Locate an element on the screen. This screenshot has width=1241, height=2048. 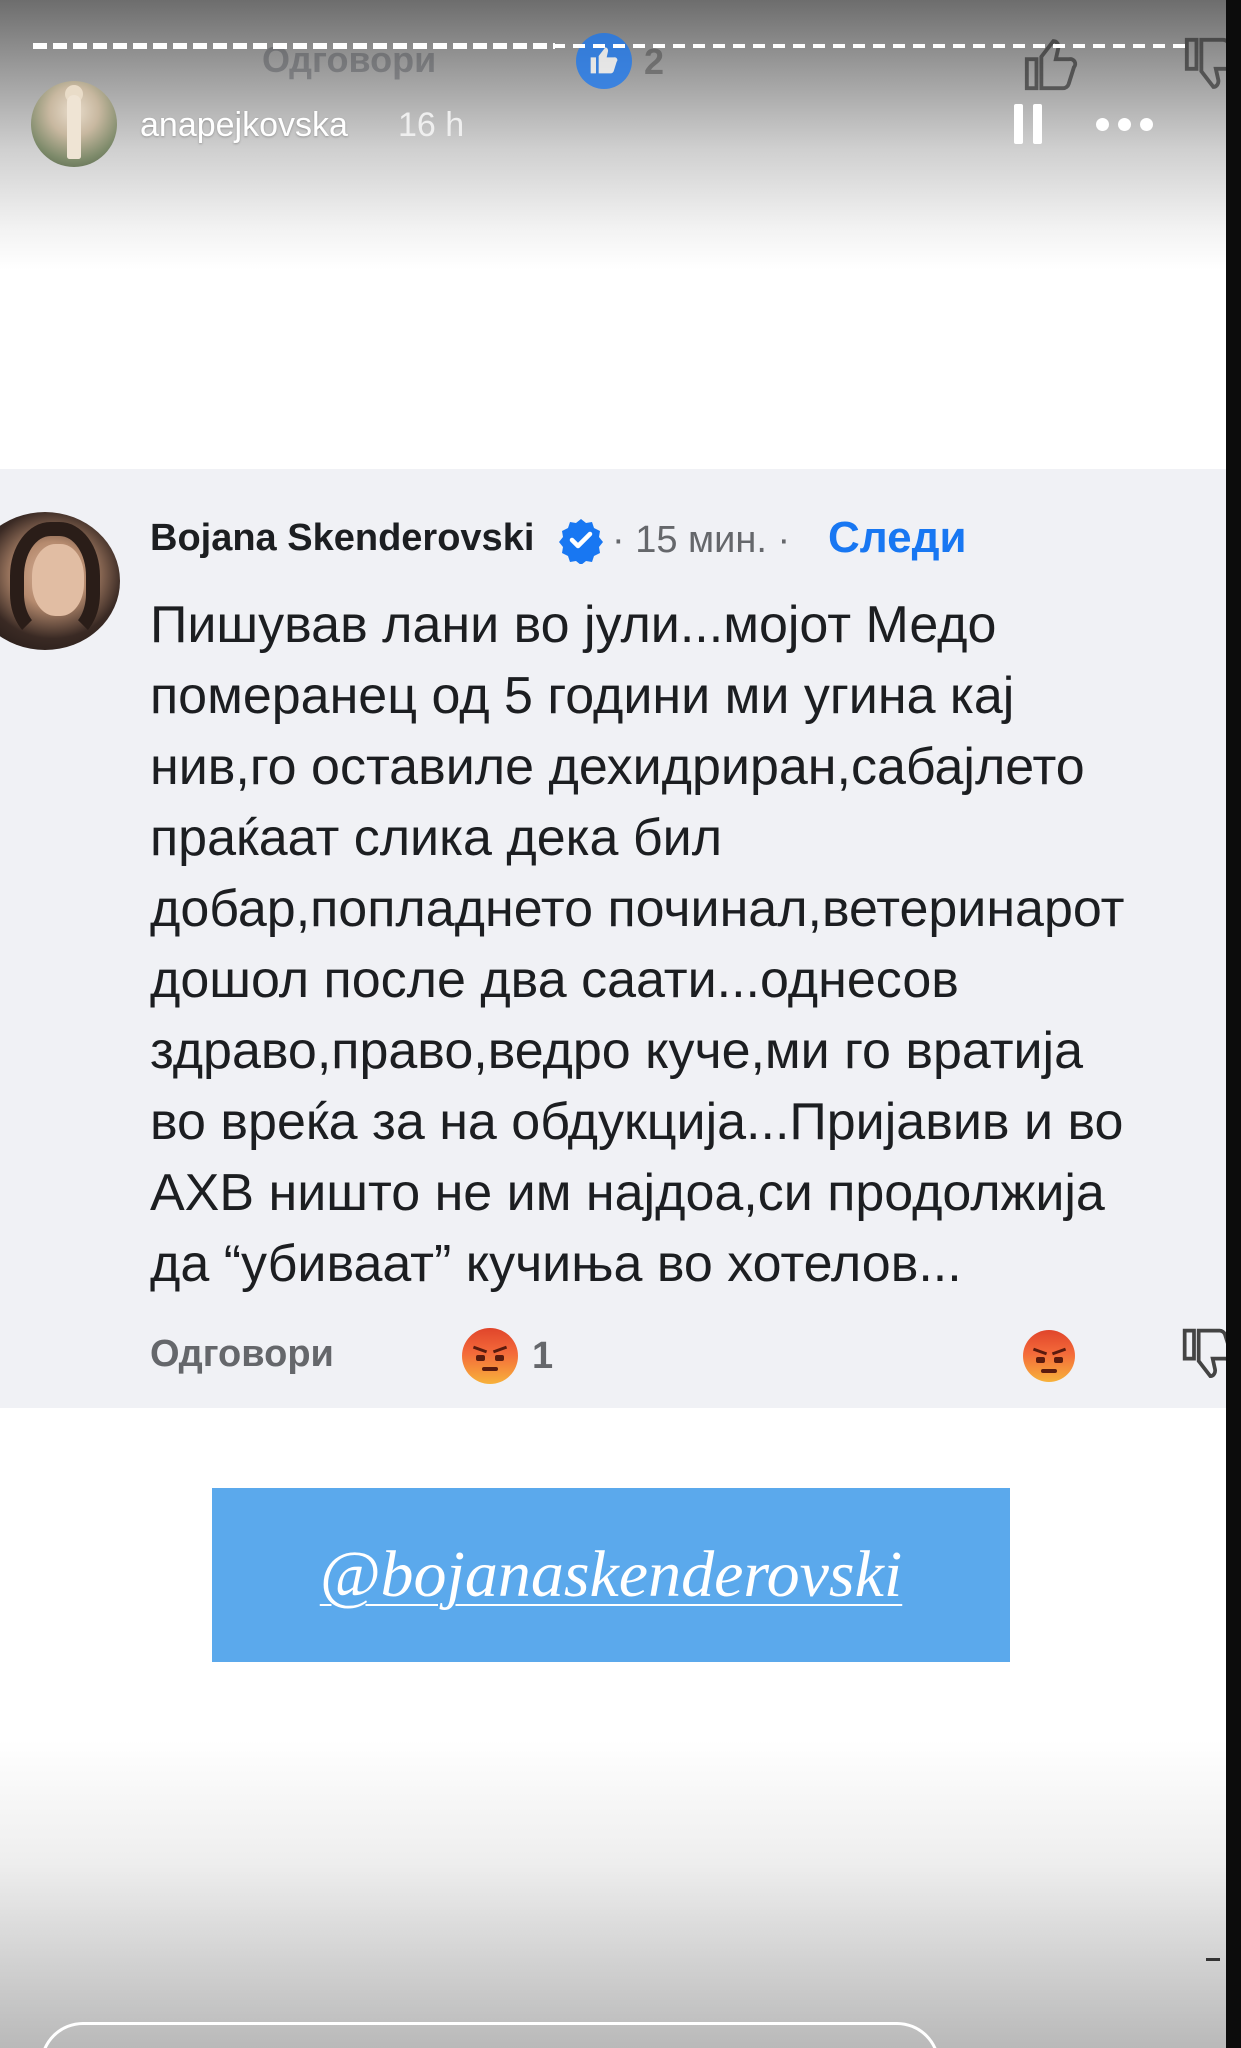
reaction-count: 1 is located at coordinates (543, 1356).